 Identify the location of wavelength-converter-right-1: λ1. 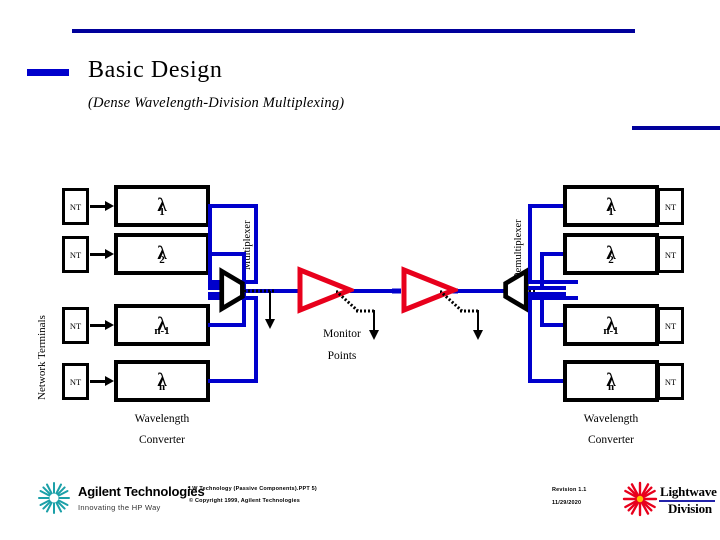
(611, 206).